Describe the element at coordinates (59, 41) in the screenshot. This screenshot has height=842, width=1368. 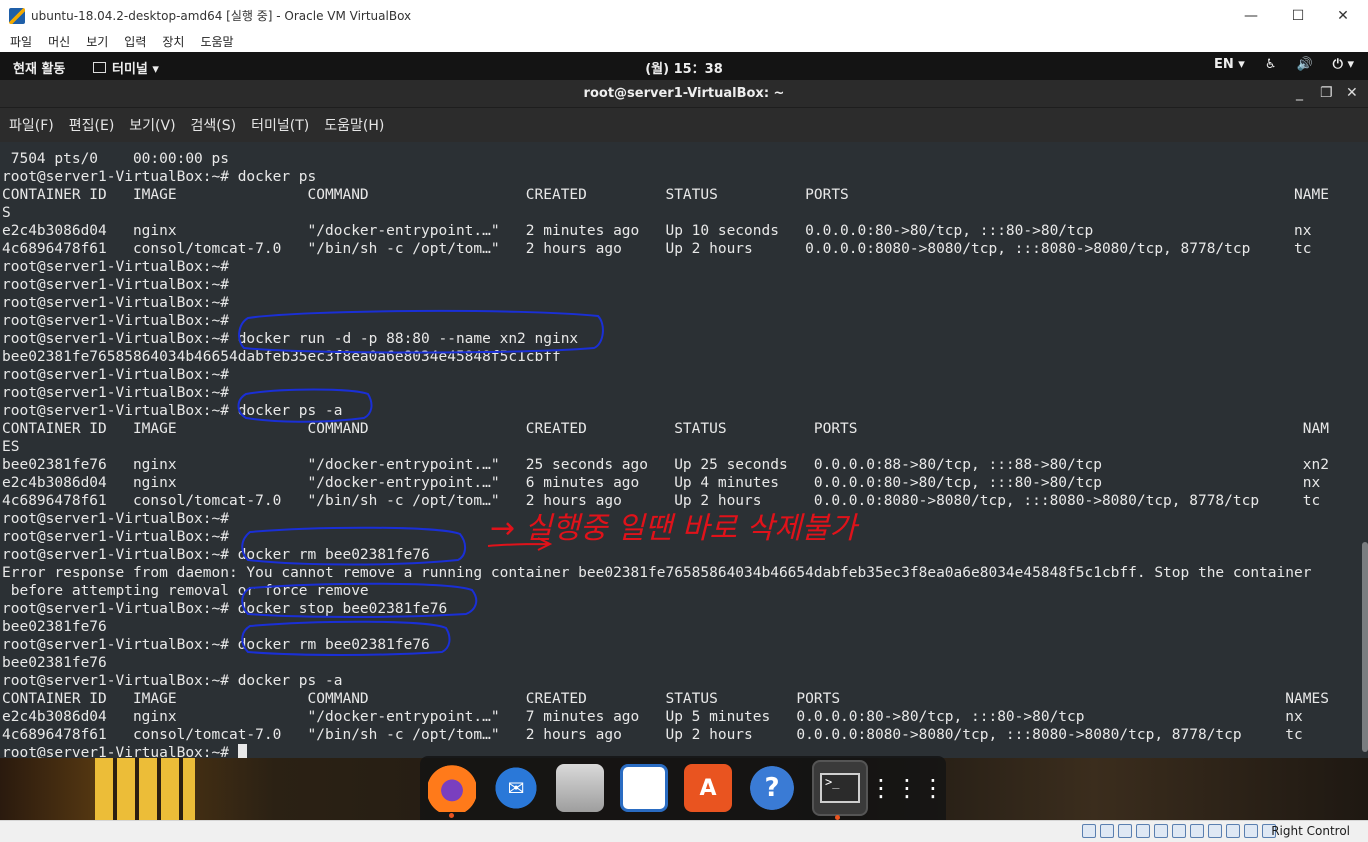
I see `menu-machine: 머신` at that location.